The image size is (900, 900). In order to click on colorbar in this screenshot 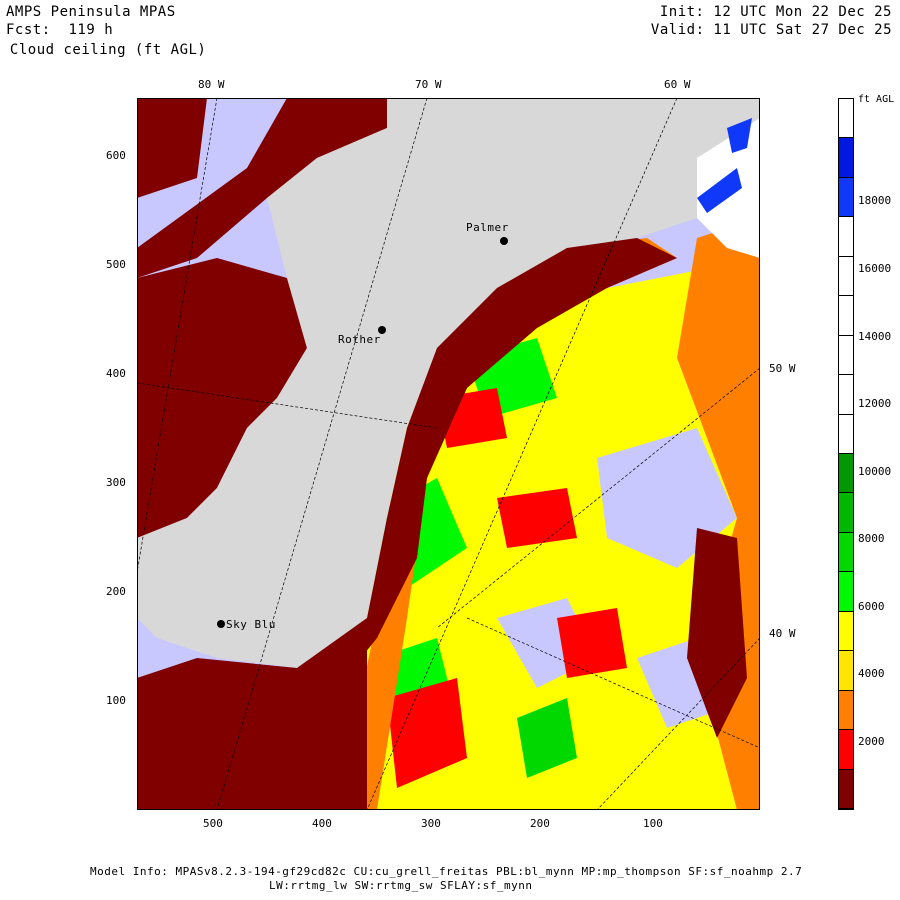, I will do `click(846, 454)`.